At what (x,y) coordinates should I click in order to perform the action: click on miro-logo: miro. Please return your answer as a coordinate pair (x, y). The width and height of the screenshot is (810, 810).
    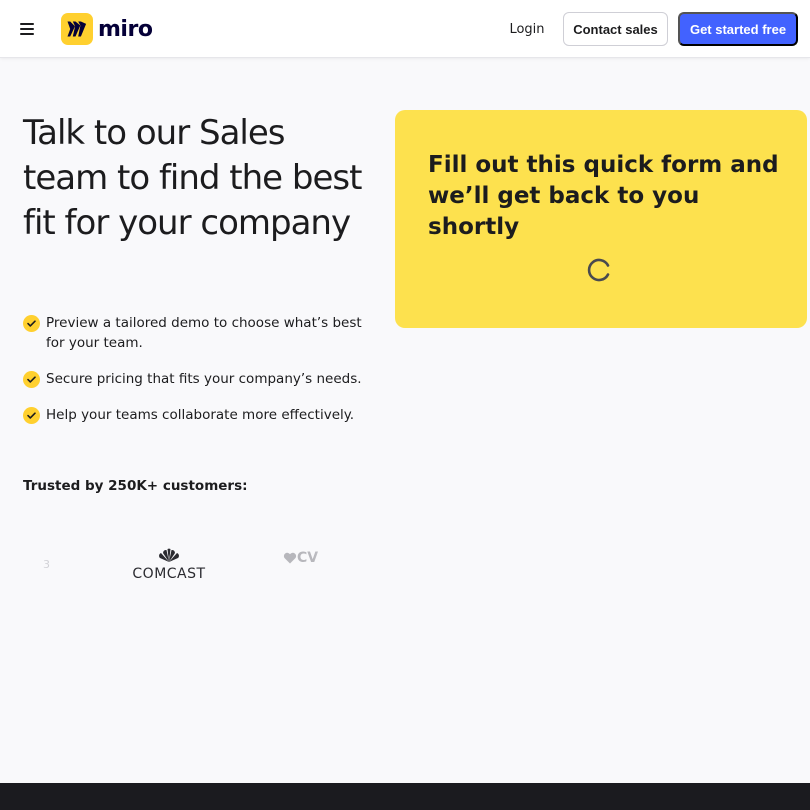
    Looking at the image, I should click on (107, 29).